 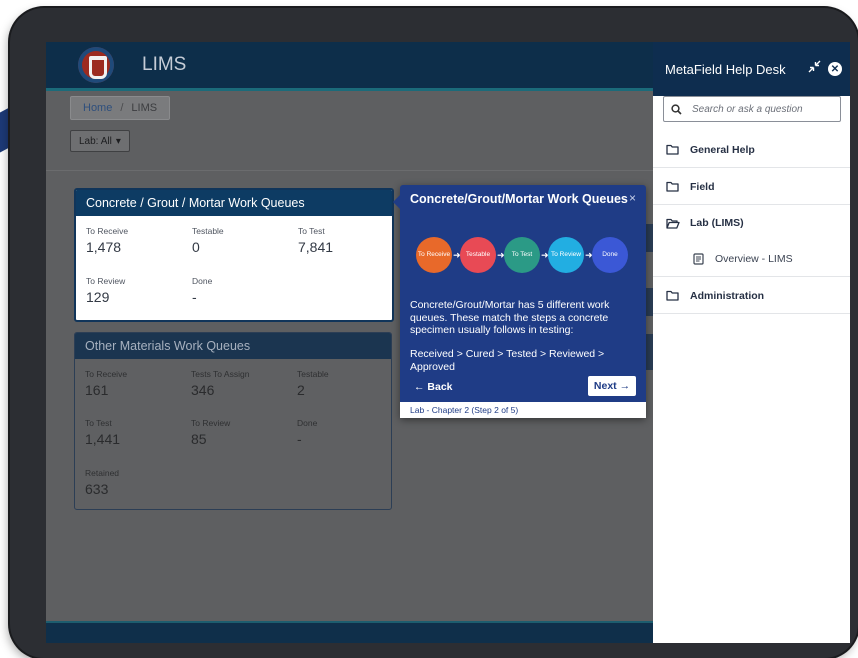 I want to click on stat-value: 1,441, so click(x=103, y=439).